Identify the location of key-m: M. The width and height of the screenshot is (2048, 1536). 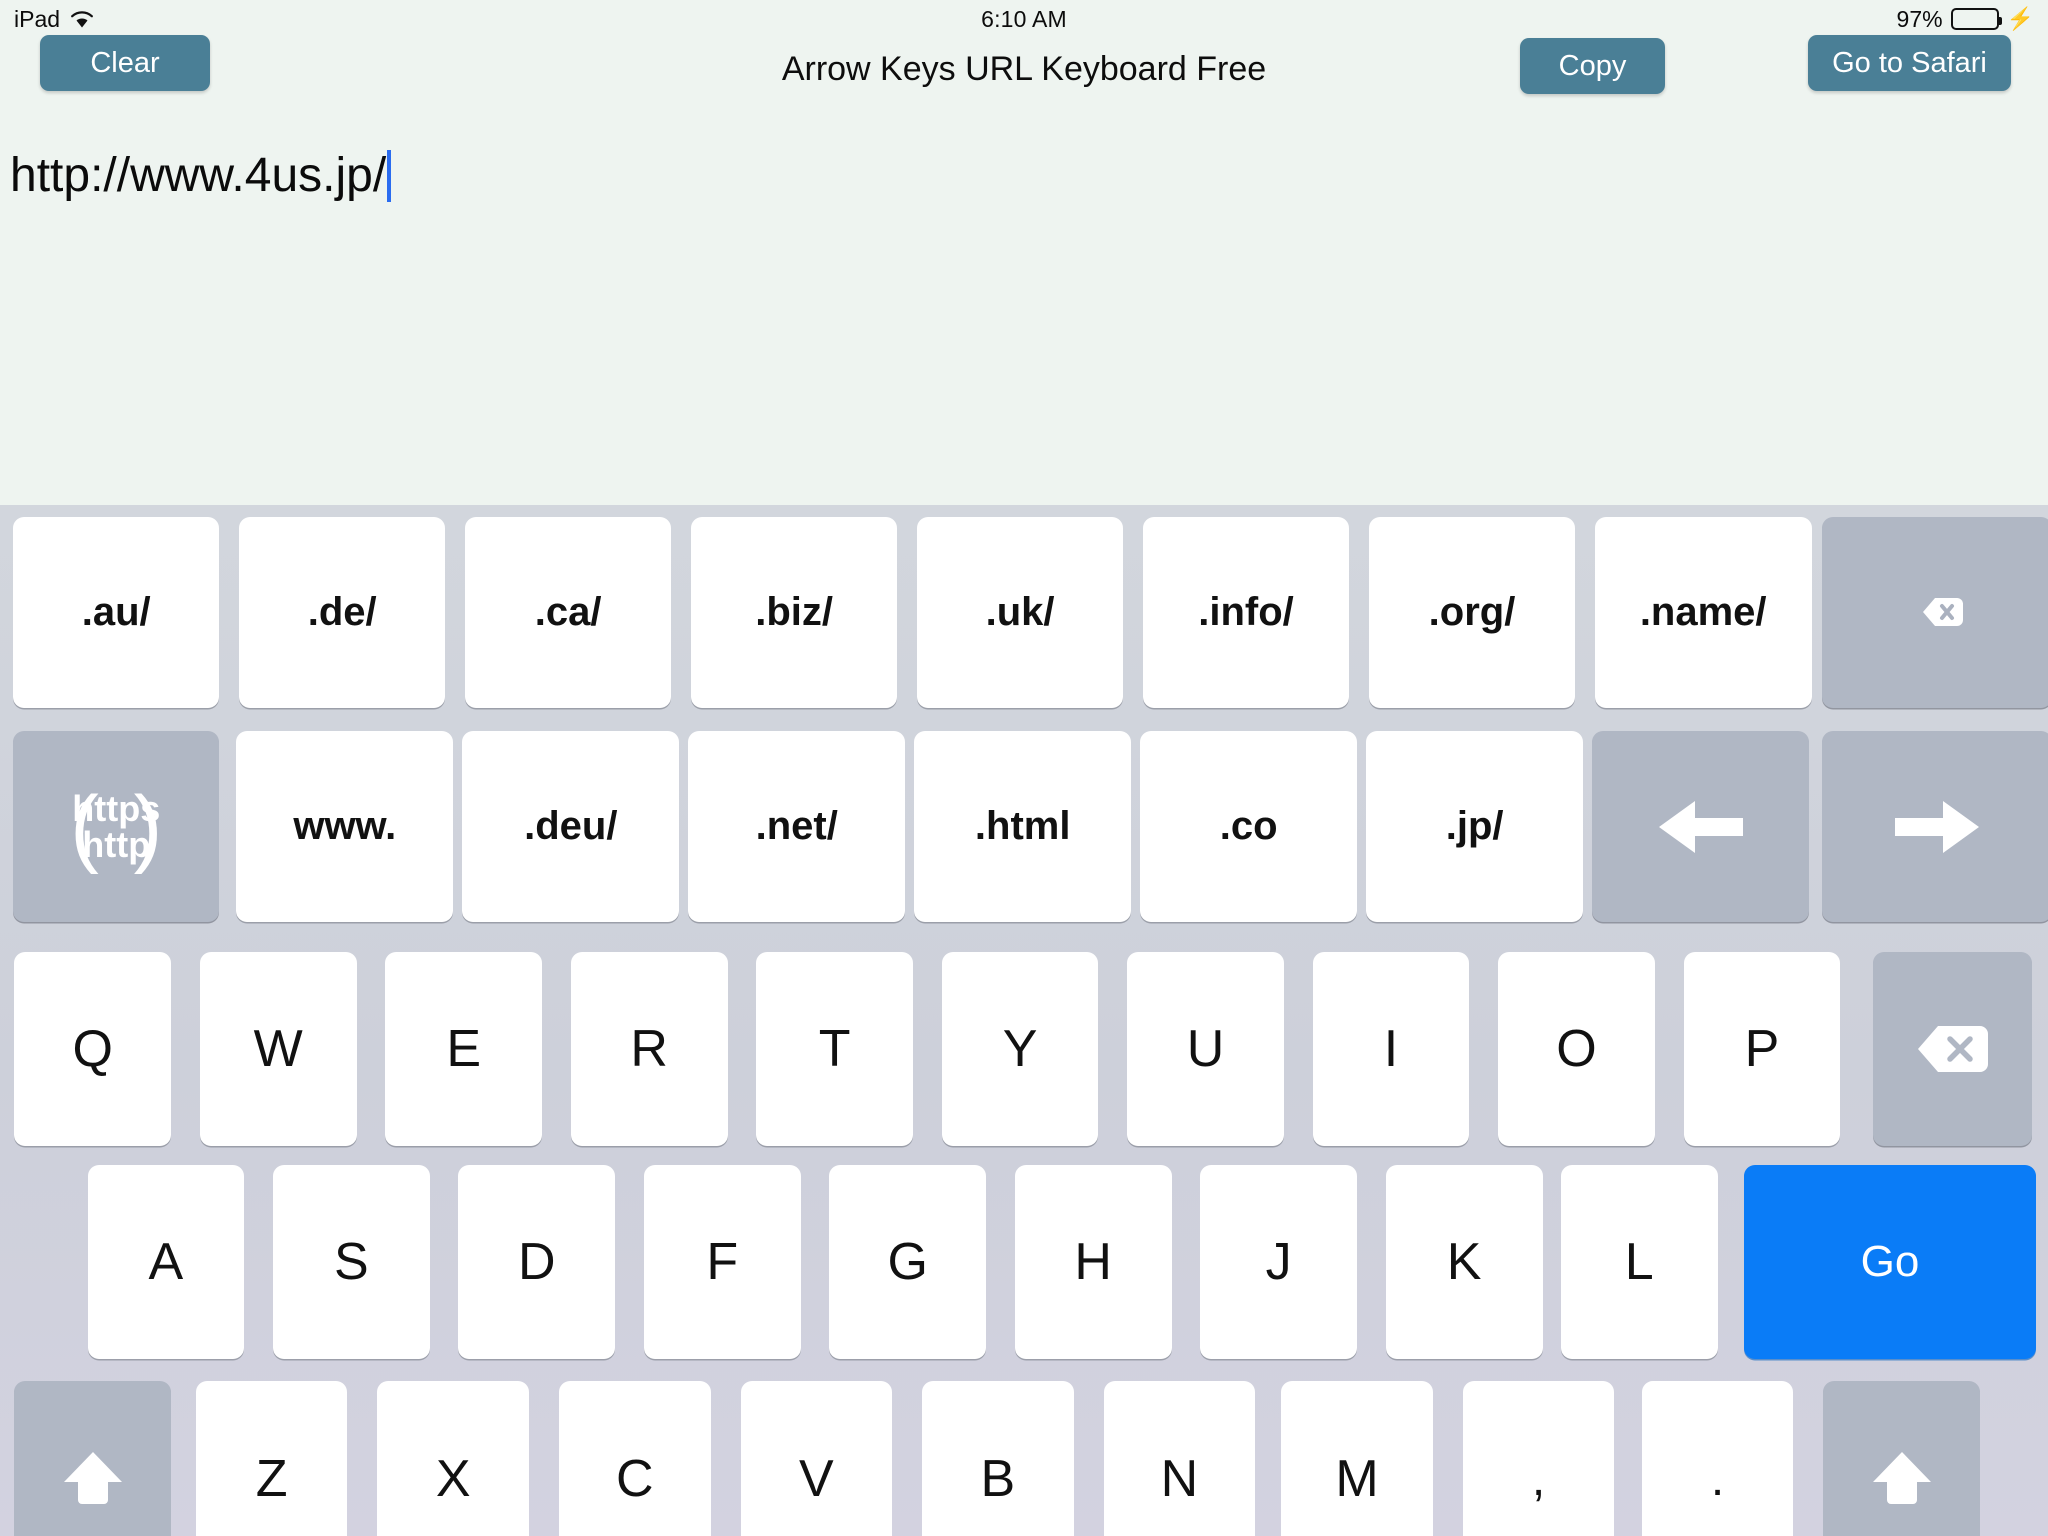
(1357, 1458).